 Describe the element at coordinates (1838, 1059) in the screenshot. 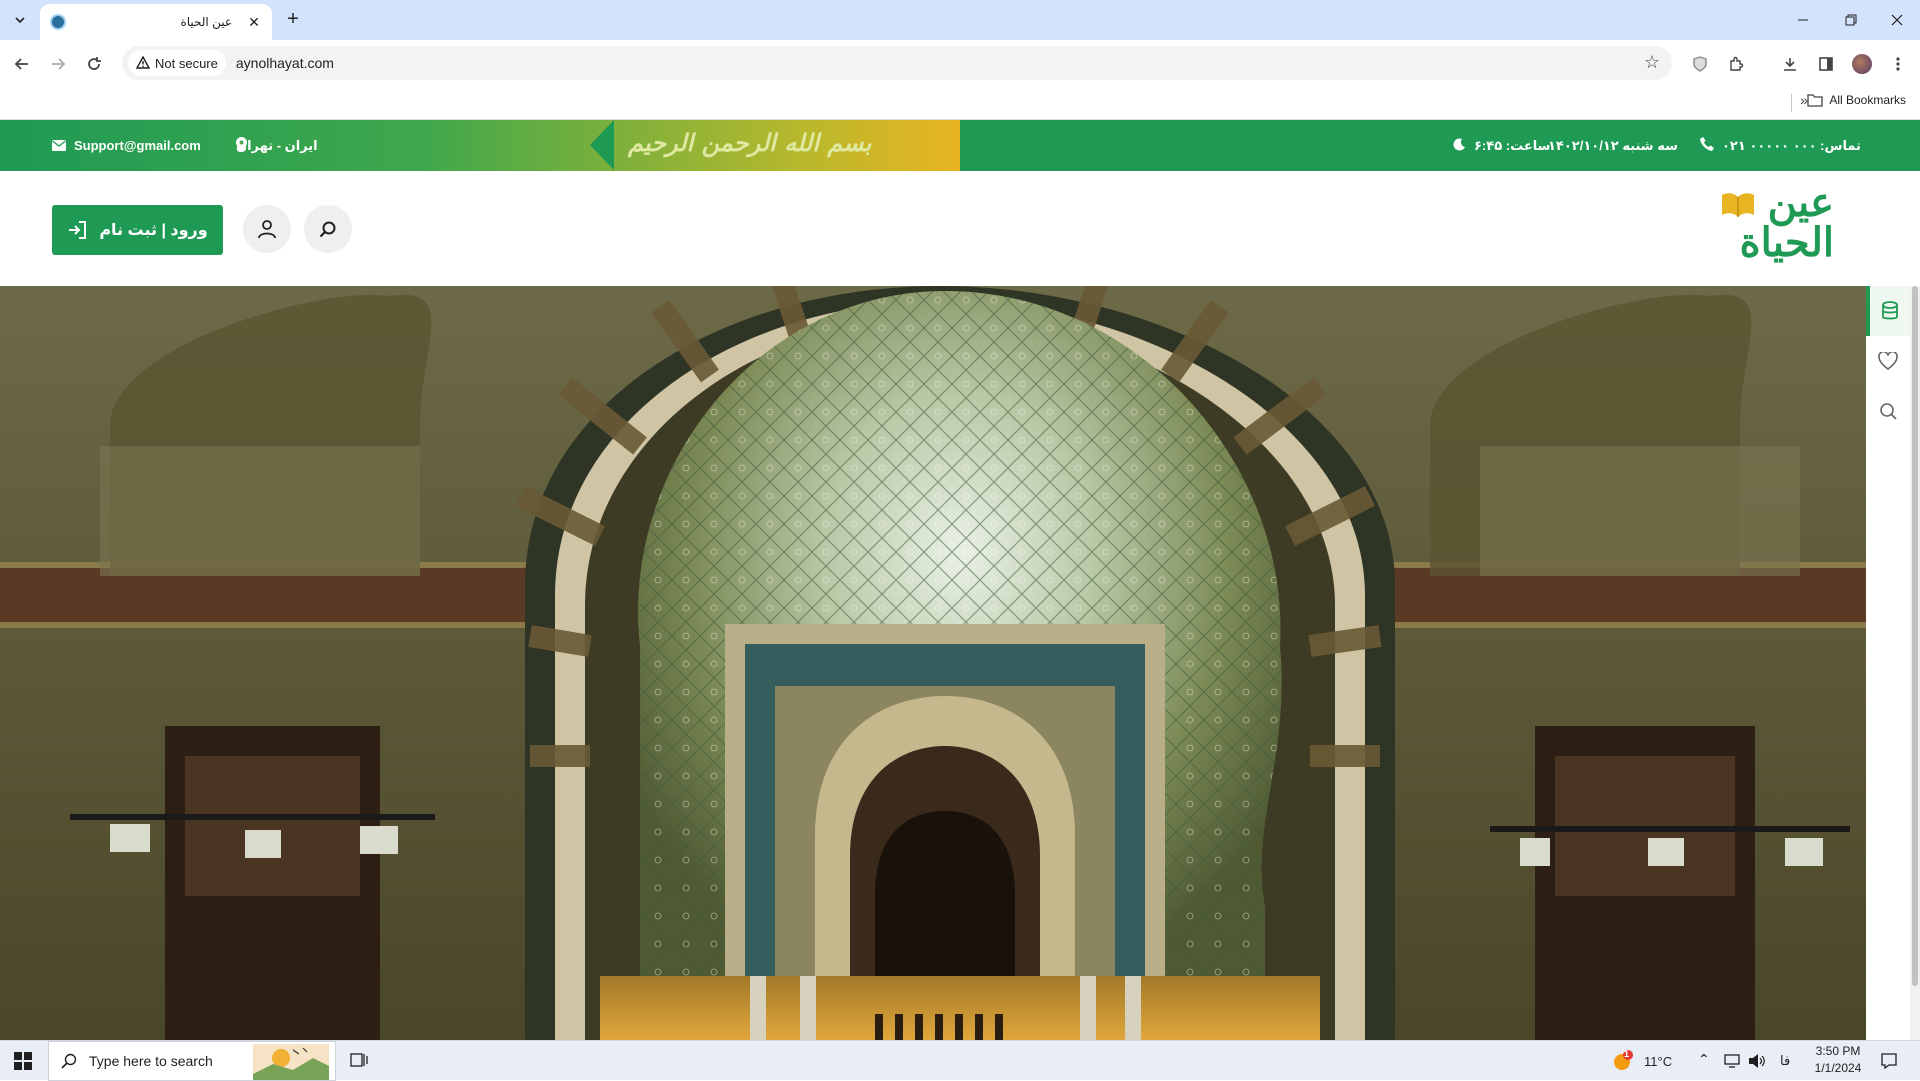

I see `clock: 3:50 PM 1/1/2024` at that location.